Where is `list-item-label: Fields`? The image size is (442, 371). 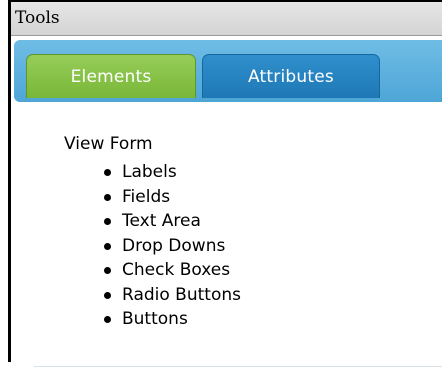
list-item-label: Fields is located at coordinates (146, 196).